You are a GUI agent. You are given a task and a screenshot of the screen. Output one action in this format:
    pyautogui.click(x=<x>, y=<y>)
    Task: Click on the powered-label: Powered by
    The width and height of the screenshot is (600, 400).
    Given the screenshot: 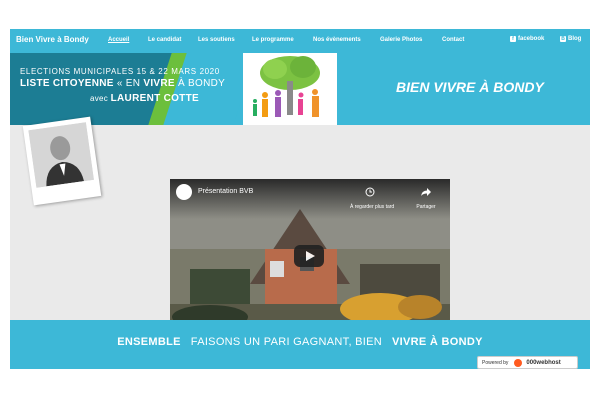 What is the action you would take?
    pyautogui.click(x=495, y=362)
    